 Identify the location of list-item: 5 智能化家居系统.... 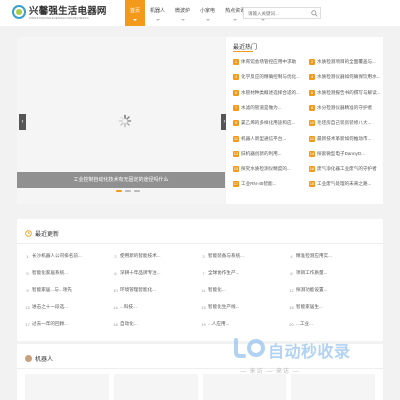
(69, 273).